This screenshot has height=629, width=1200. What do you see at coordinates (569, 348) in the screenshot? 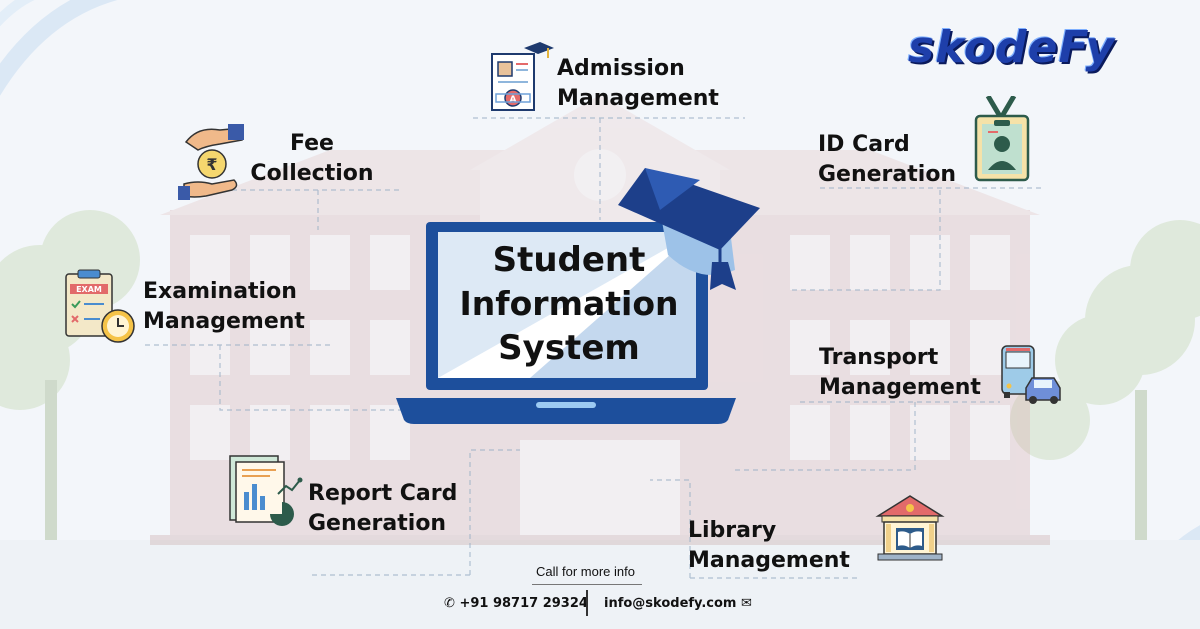
I see `system-title-line-3: System` at bounding box center [569, 348].